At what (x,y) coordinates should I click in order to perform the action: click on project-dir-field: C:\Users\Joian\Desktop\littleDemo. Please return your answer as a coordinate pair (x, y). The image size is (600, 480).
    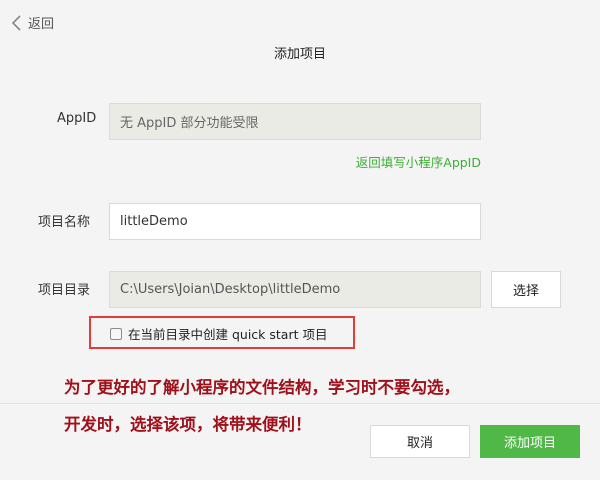
    Looking at the image, I should click on (295, 289).